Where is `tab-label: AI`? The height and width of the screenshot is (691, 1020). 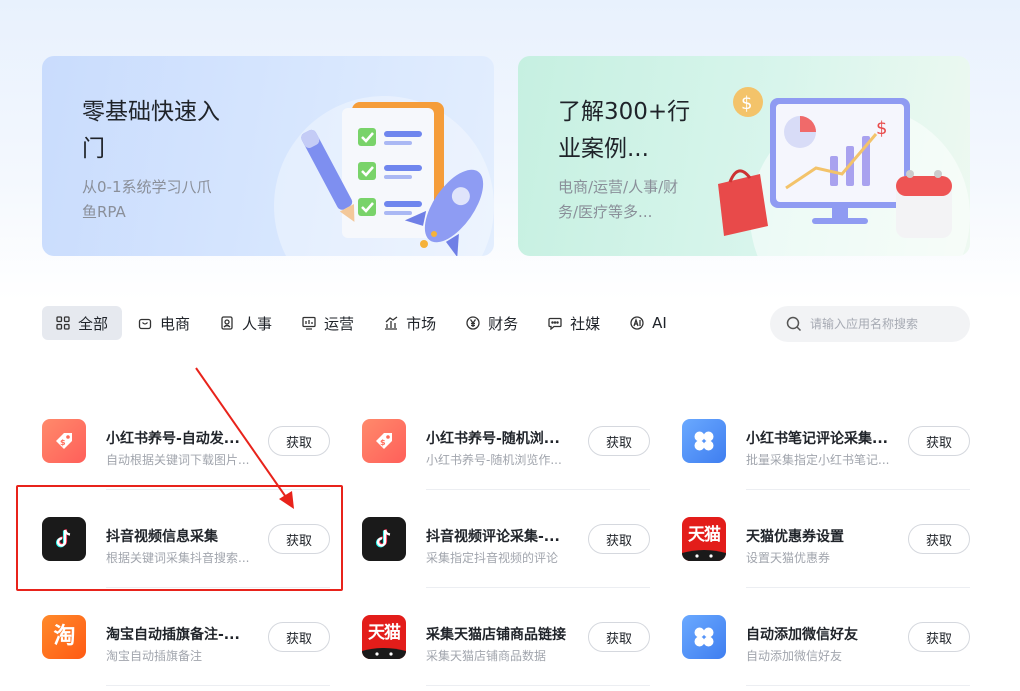 tab-label: AI is located at coordinates (659, 323).